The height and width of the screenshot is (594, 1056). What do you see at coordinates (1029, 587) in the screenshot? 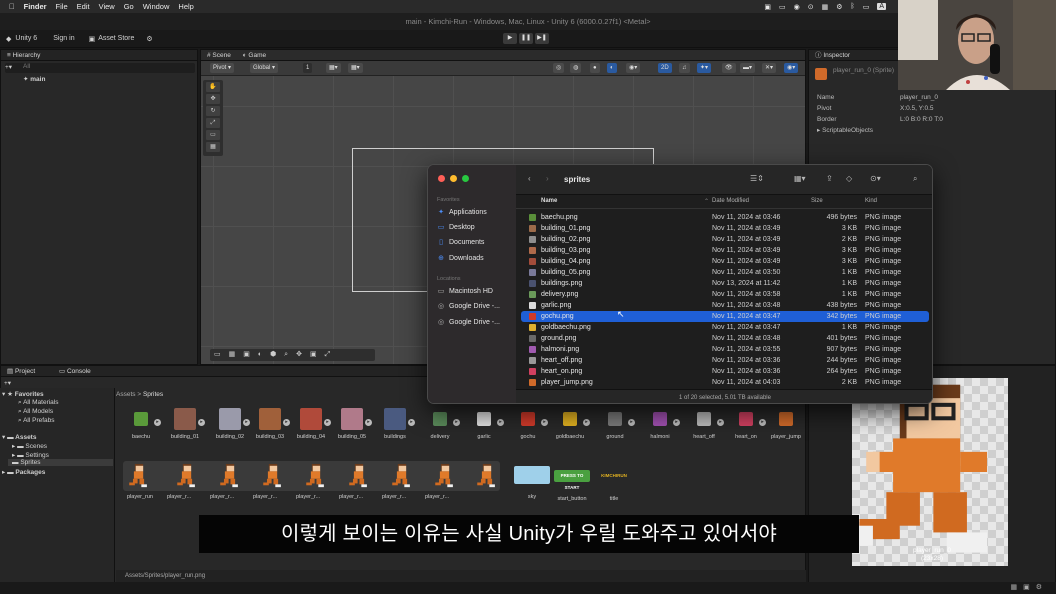
I see `status-icons: ▦▣⚙` at bounding box center [1029, 587].